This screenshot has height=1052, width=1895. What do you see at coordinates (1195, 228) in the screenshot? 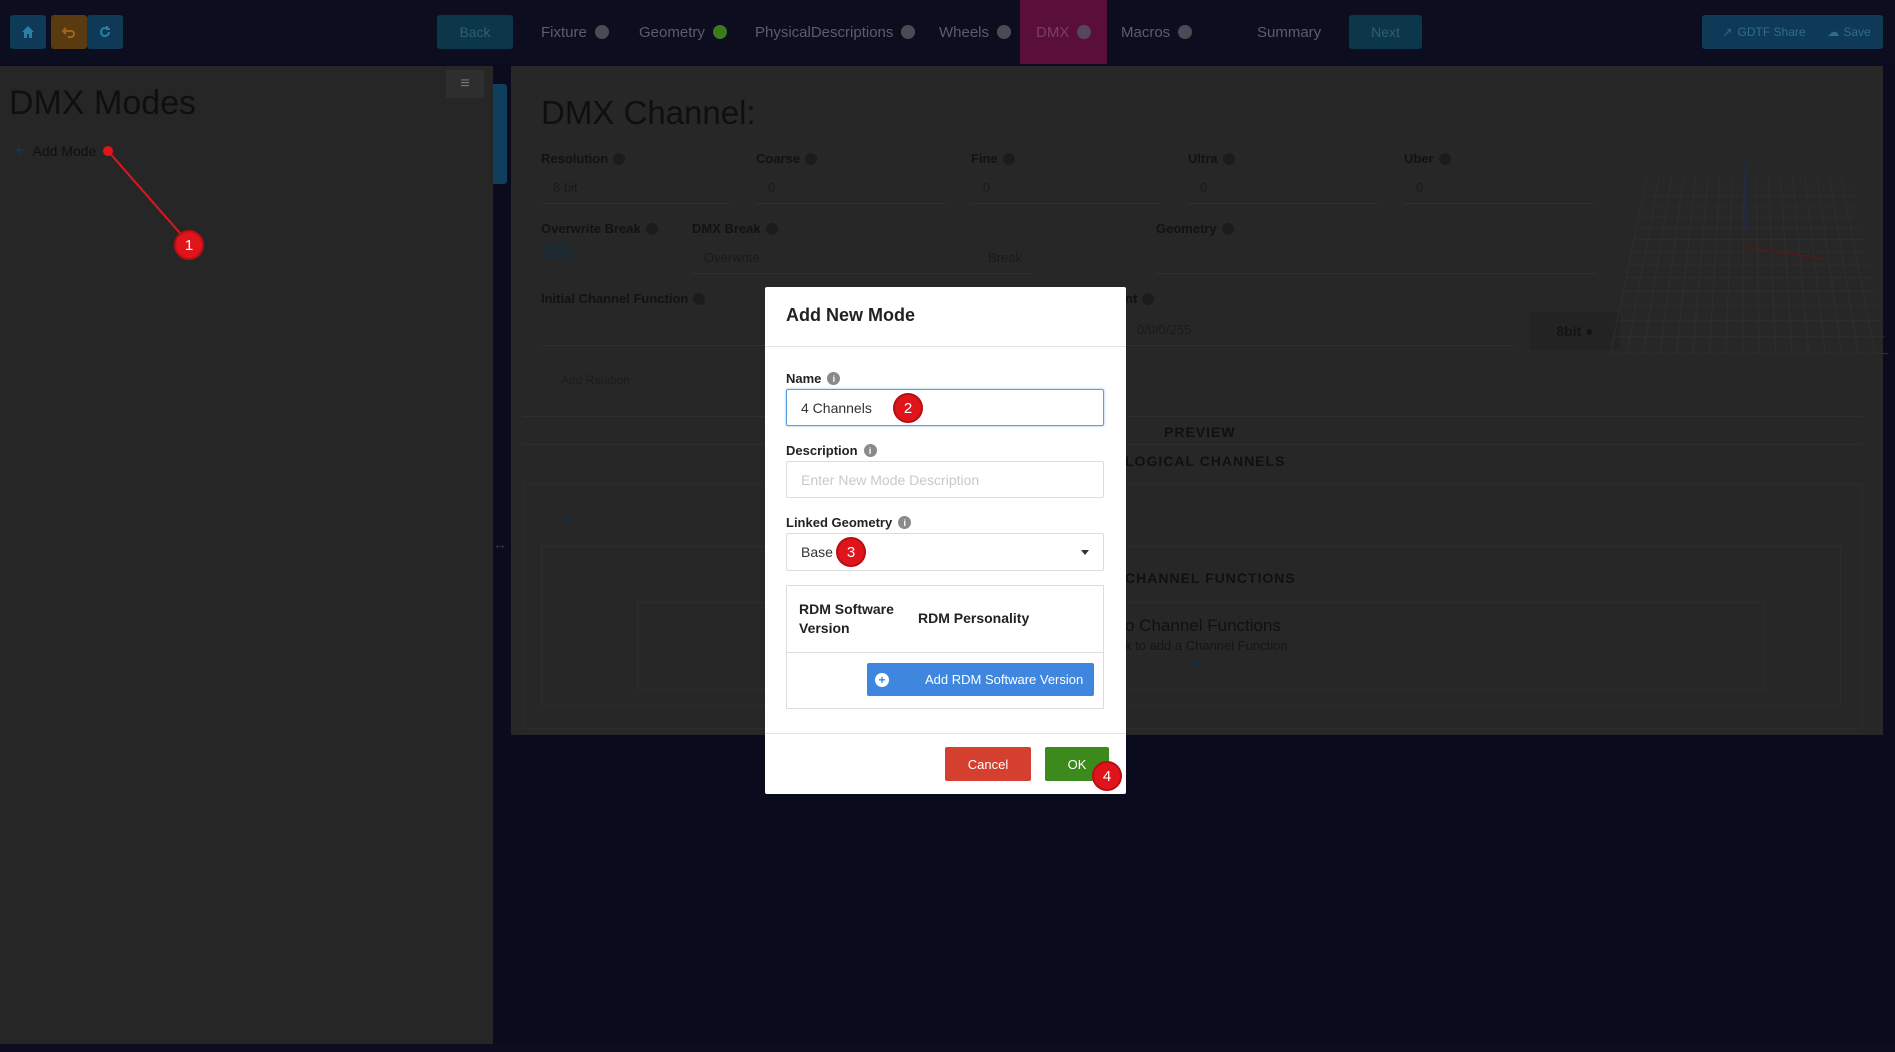
I see `geometry-label: Geometry` at bounding box center [1195, 228].